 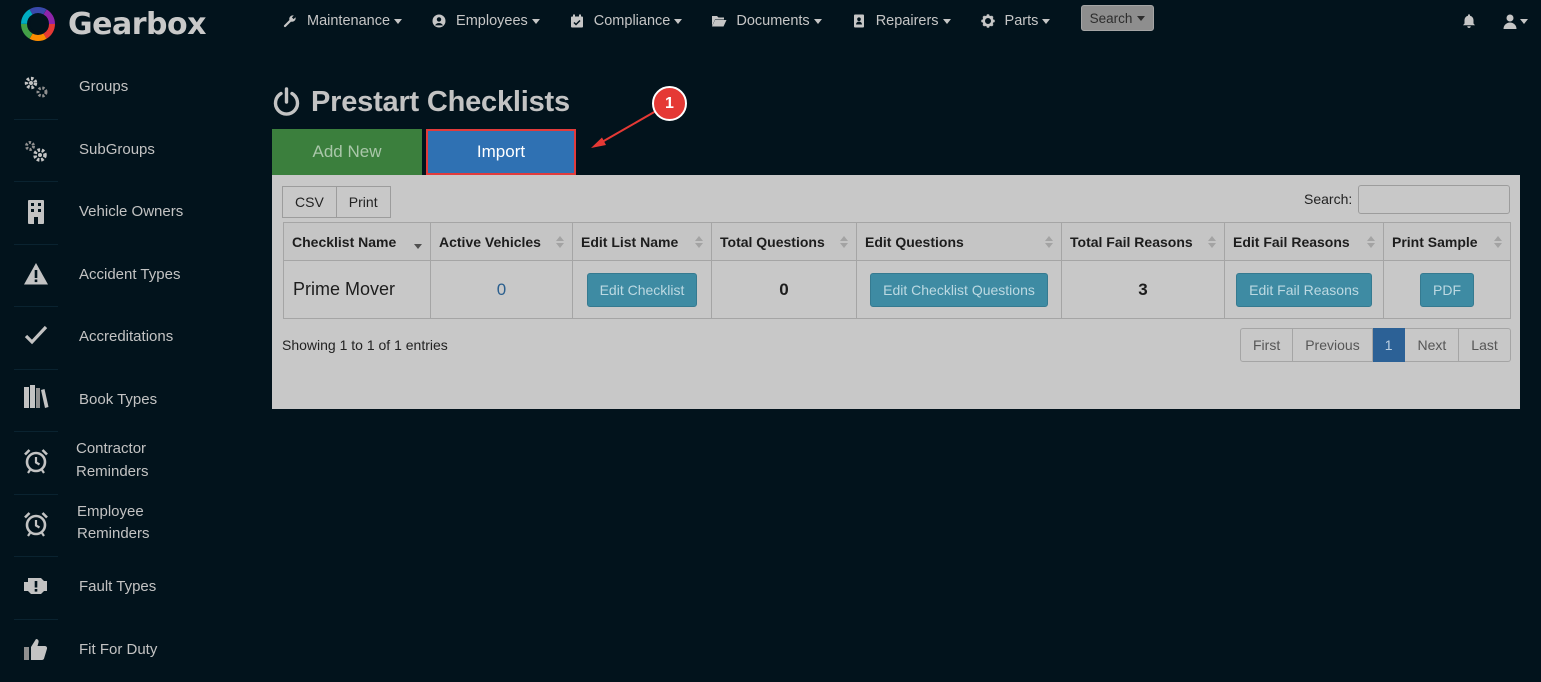 I want to click on sidebar-item-book-types: Book Types, so click(x=120, y=400).